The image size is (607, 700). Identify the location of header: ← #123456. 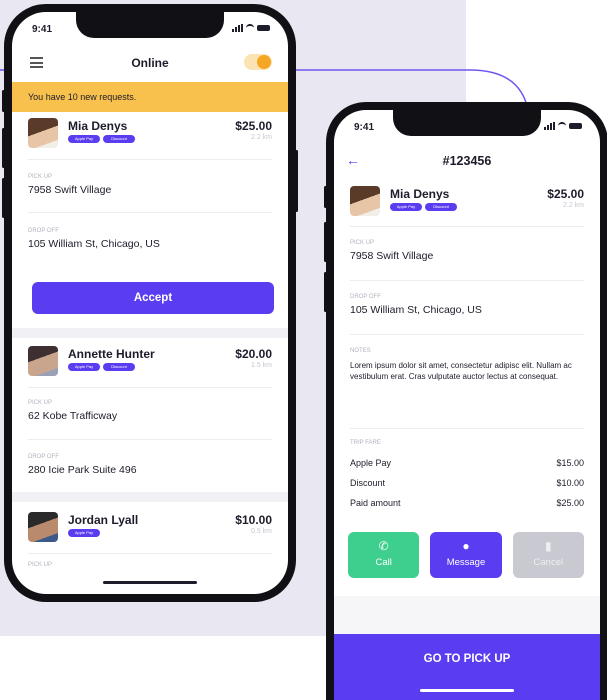
(467, 161).